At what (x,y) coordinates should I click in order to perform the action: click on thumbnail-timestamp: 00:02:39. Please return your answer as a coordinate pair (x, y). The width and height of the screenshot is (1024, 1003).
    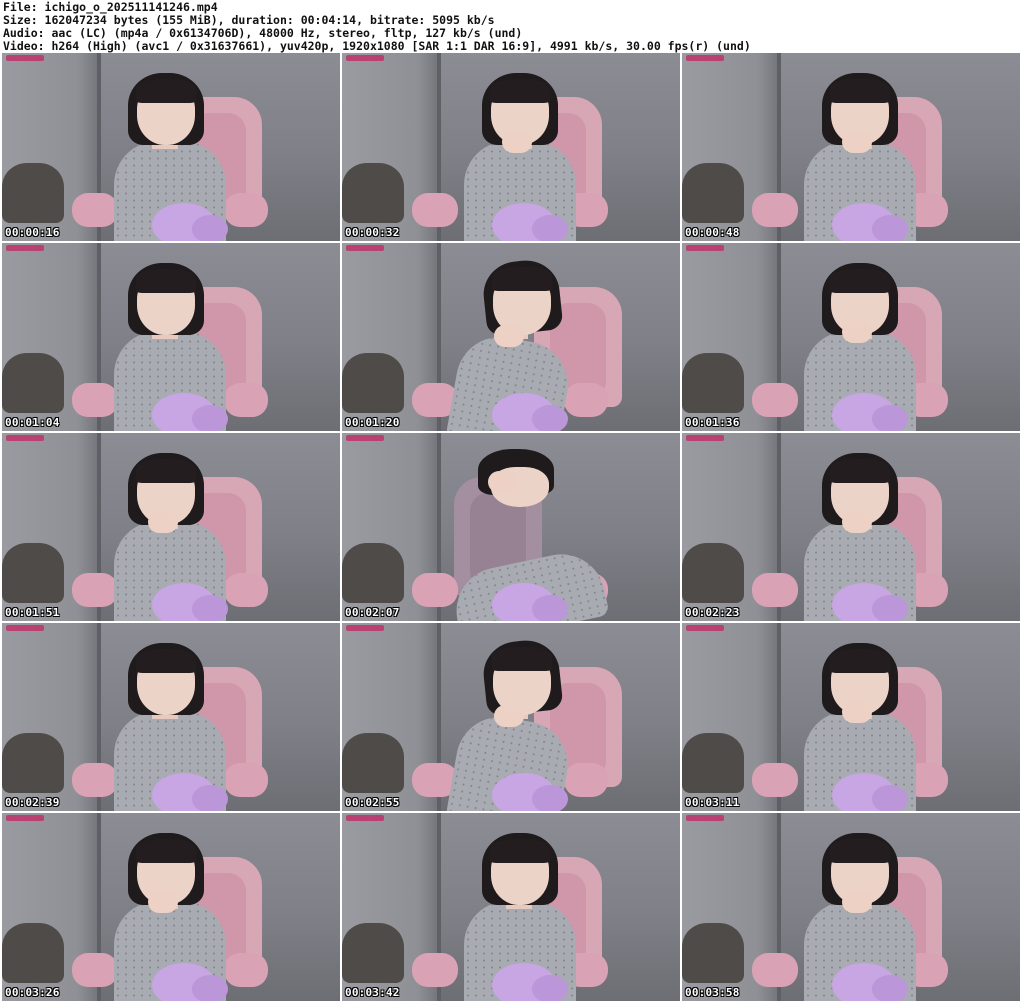
    Looking at the image, I should click on (32, 802).